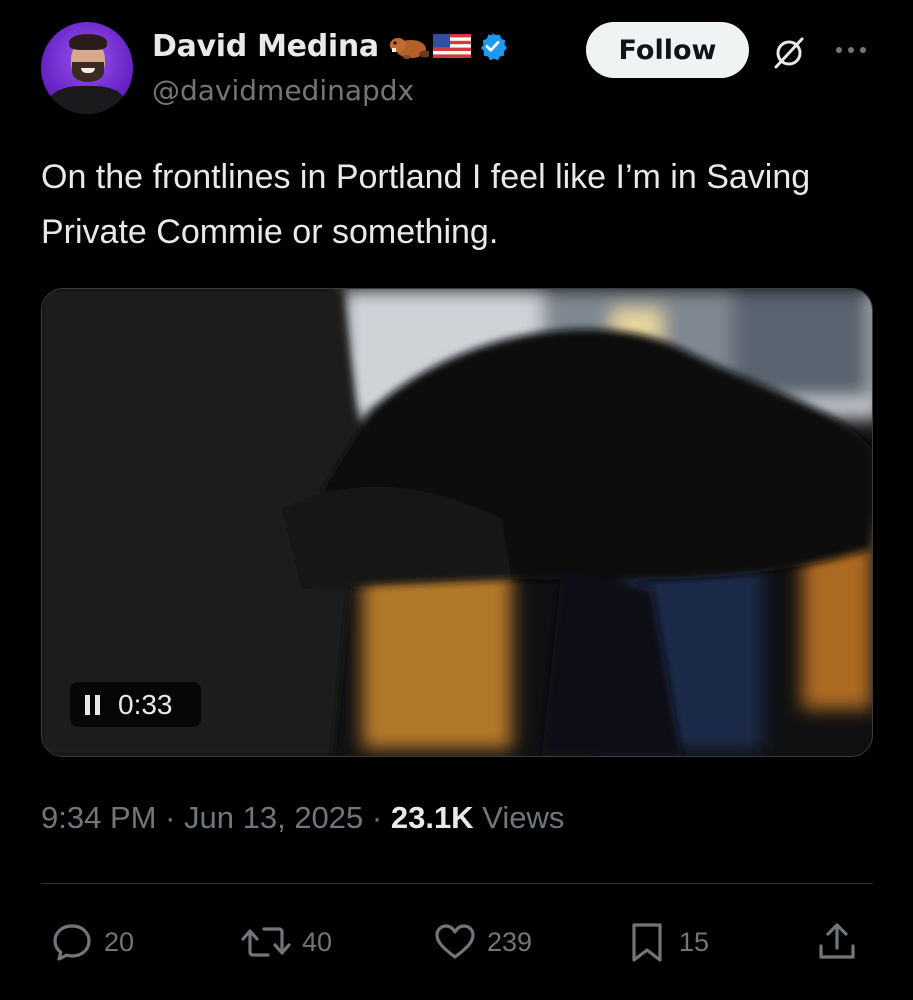 This screenshot has height=1000, width=913. Describe the element at coordinates (647, 942) in the screenshot. I see `bookmark-icon` at that location.